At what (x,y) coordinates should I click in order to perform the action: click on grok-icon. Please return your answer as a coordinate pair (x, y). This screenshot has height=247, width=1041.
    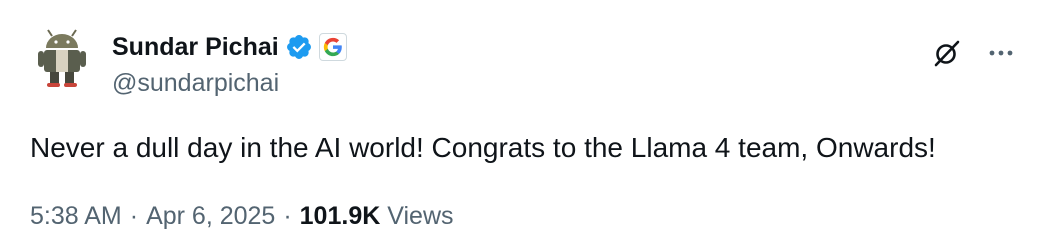
    Looking at the image, I should click on (947, 53).